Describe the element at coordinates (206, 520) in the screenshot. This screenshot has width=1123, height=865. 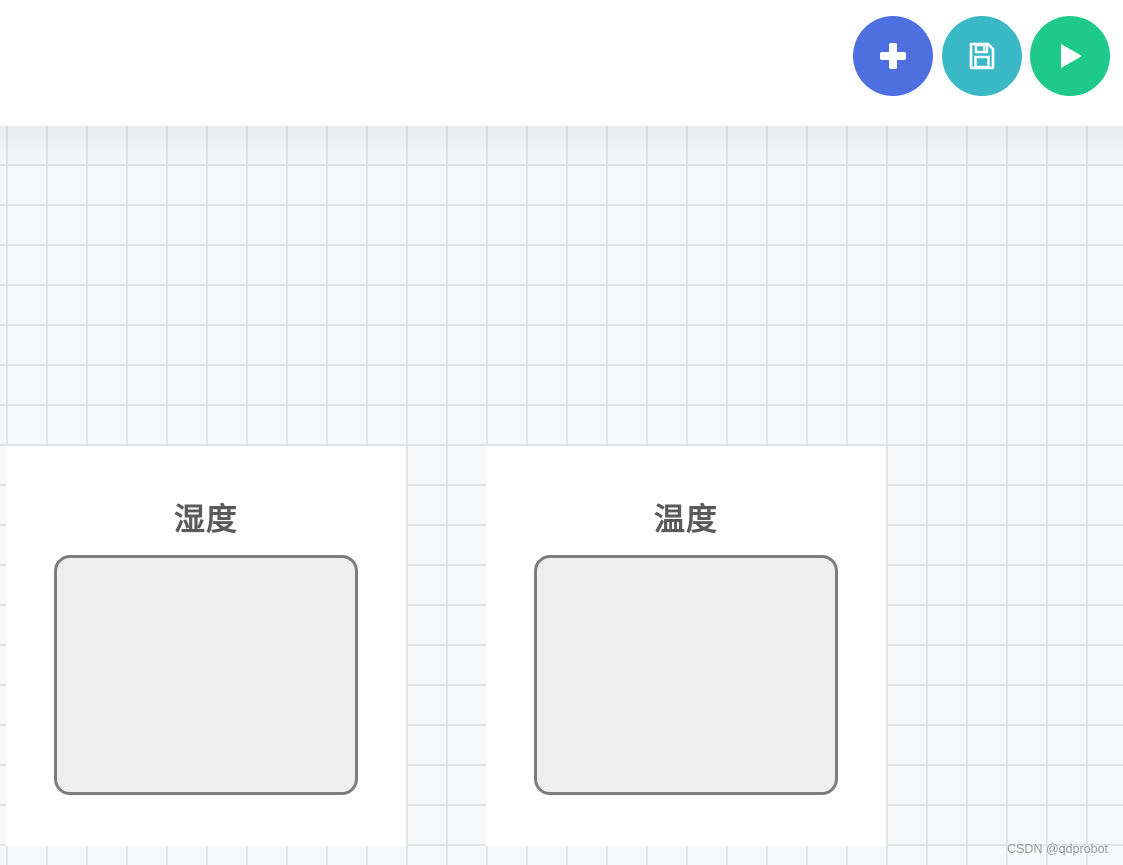
I see `node-title: 湿度` at that location.